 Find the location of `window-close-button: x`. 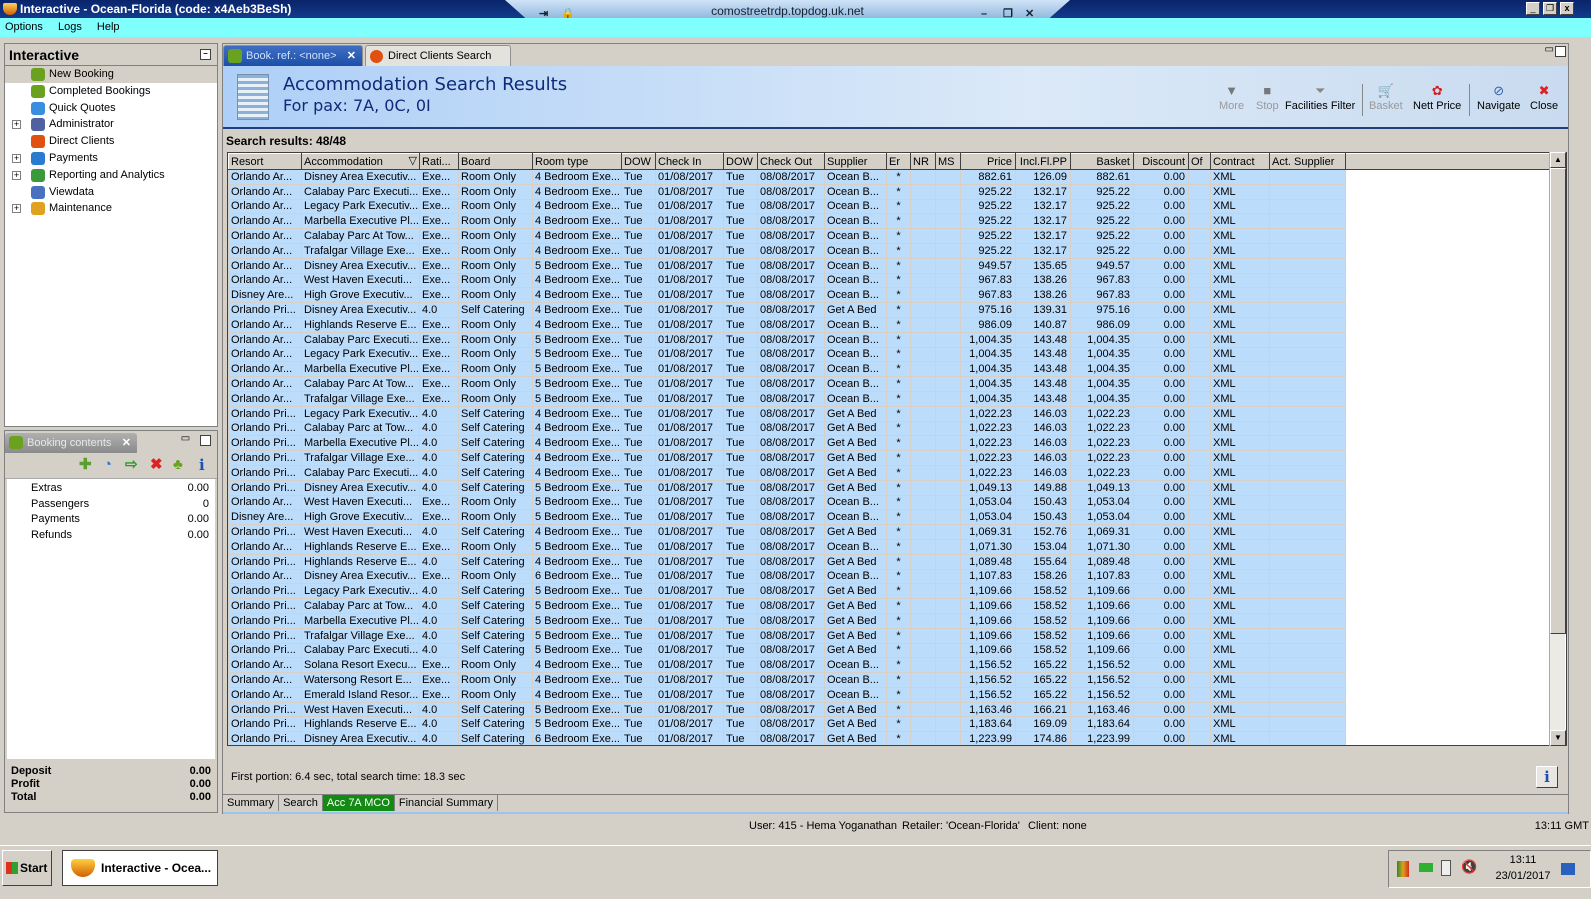

window-close-button: x is located at coordinates (1567, 8).